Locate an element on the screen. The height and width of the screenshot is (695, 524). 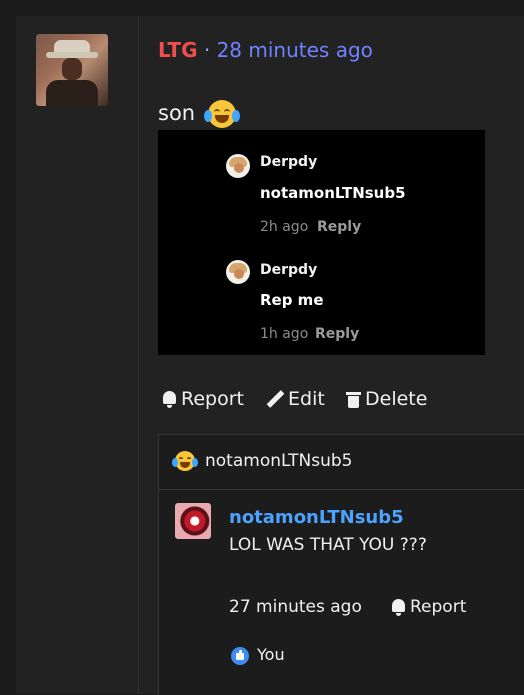
embed-reply-text: notamonLTNsub5 is located at coordinates (333, 193).